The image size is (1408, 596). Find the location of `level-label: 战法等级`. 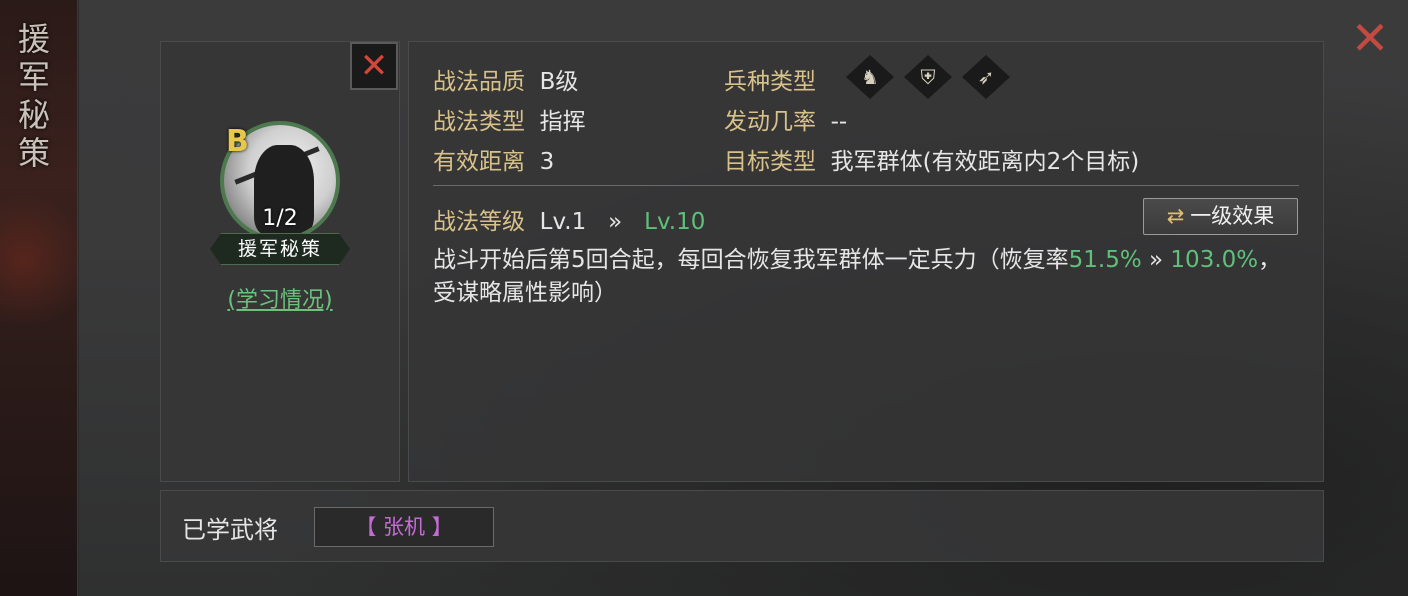

level-label: 战法等级 is located at coordinates (479, 222).